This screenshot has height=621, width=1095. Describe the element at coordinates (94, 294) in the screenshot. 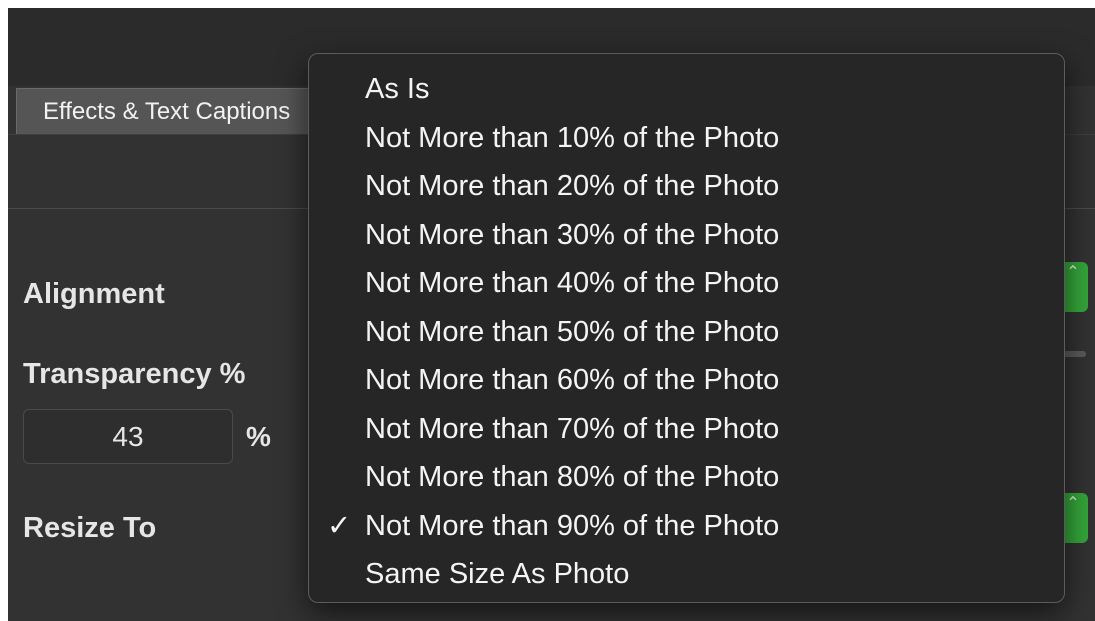

I see `alignment-label: Alignment` at that location.